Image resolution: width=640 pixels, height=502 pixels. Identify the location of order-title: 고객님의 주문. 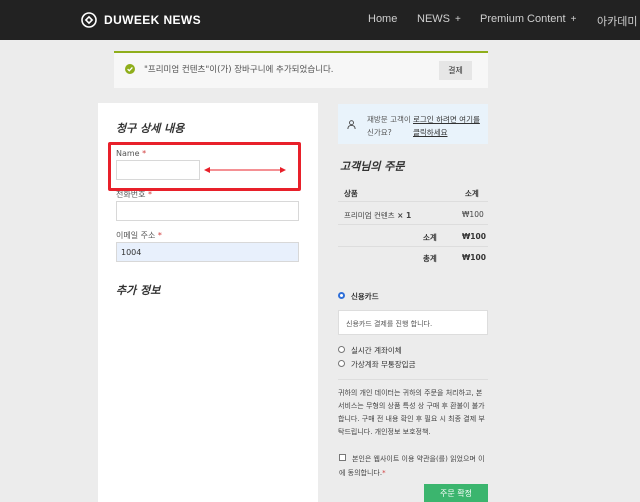
(372, 166).